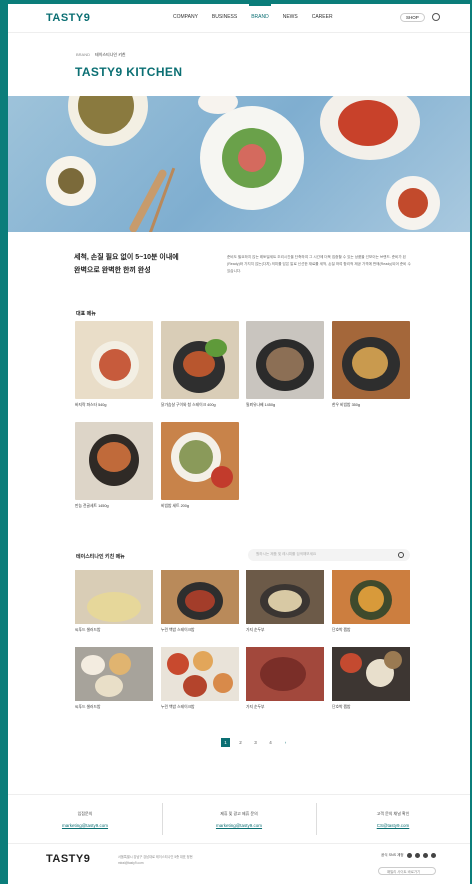  I want to click on rep-menu-card: 닭가슴살 구이와 청 스테이크 400g, so click(200, 364).